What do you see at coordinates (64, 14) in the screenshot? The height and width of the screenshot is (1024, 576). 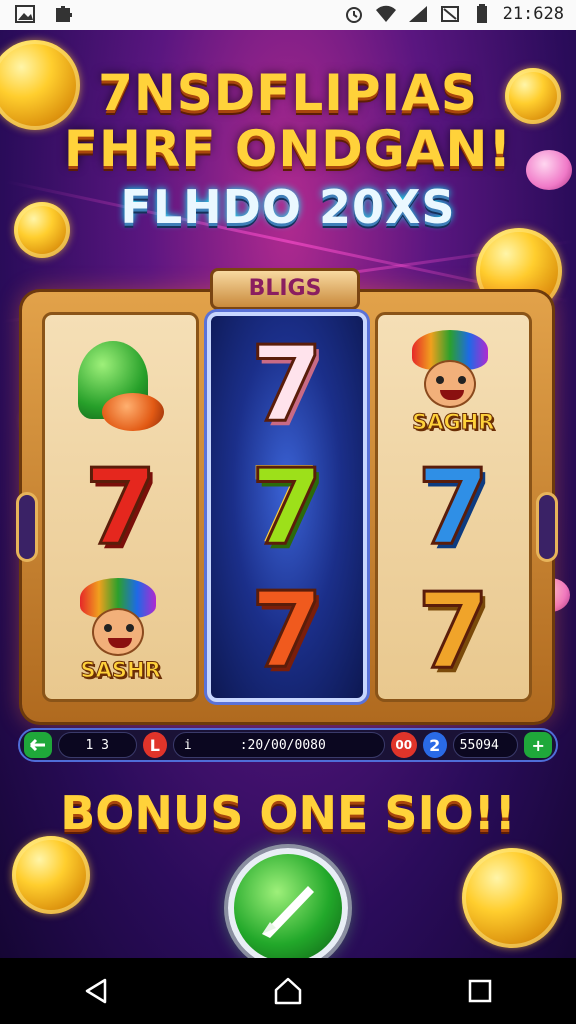 I see `puzzle-icon` at bounding box center [64, 14].